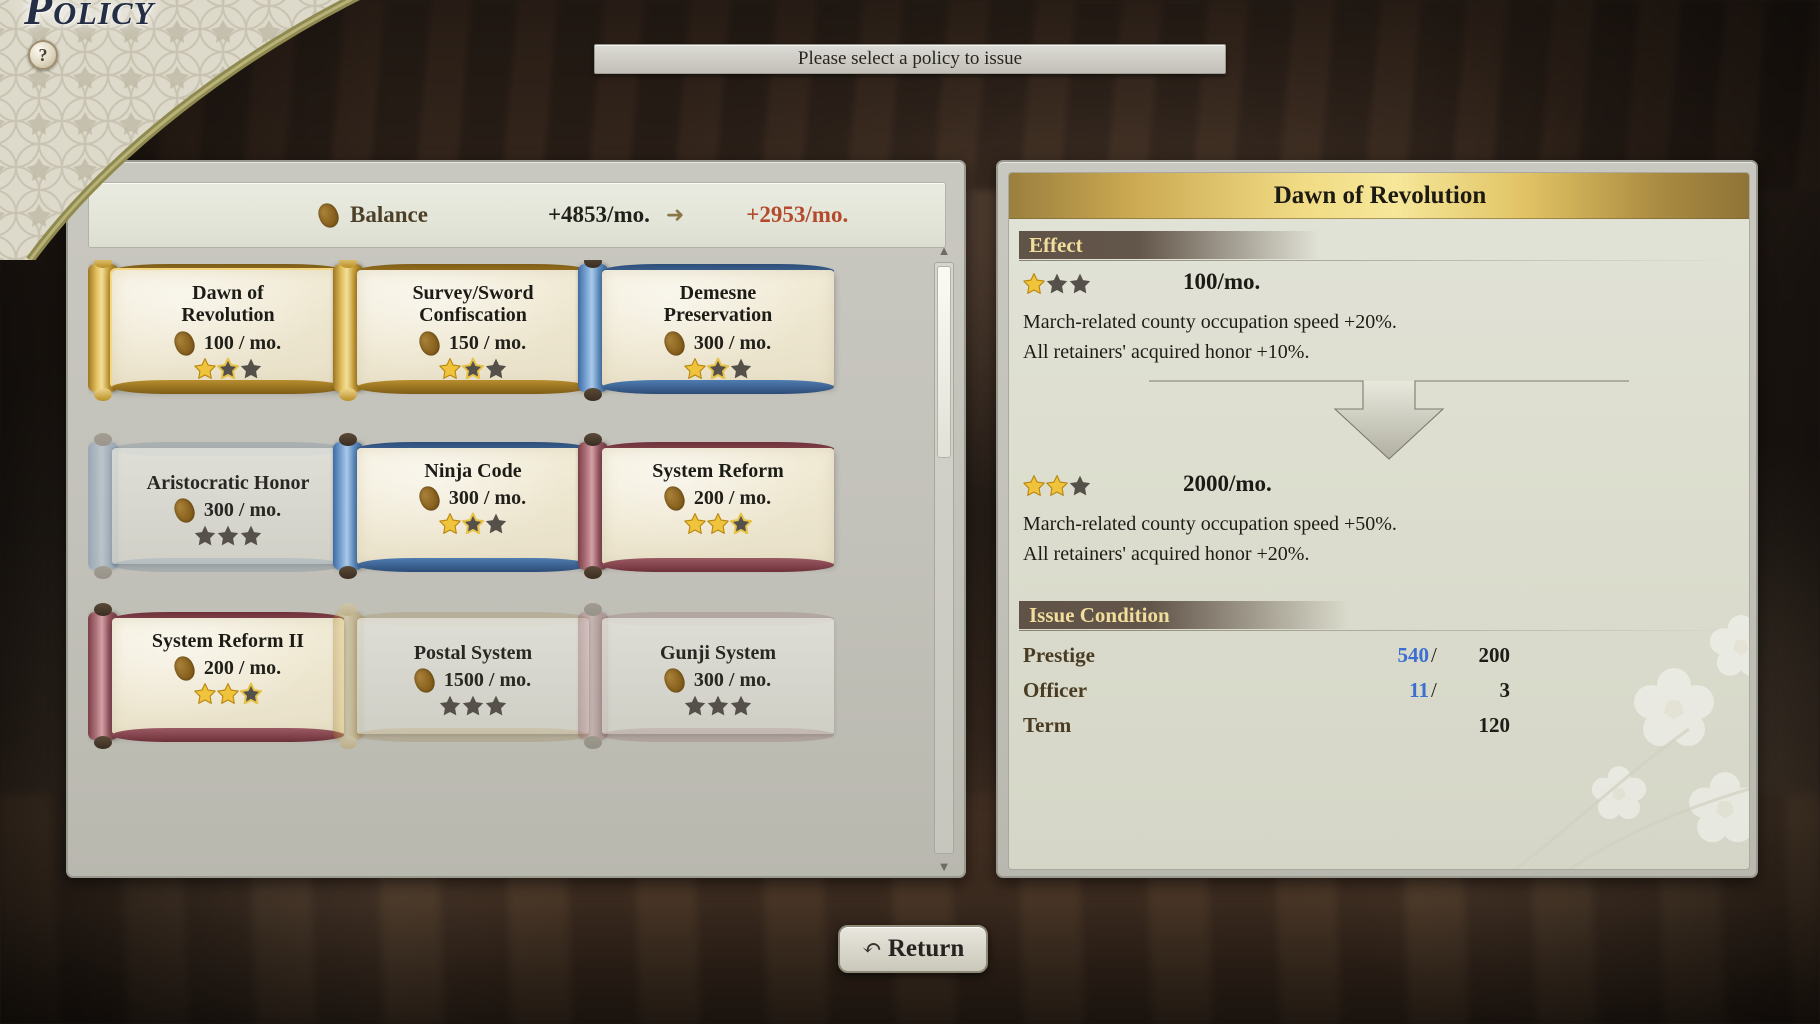 Image resolution: width=1820 pixels, height=1024 pixels. I want to click on policy-card-name: Postal System, so click(473, 653).